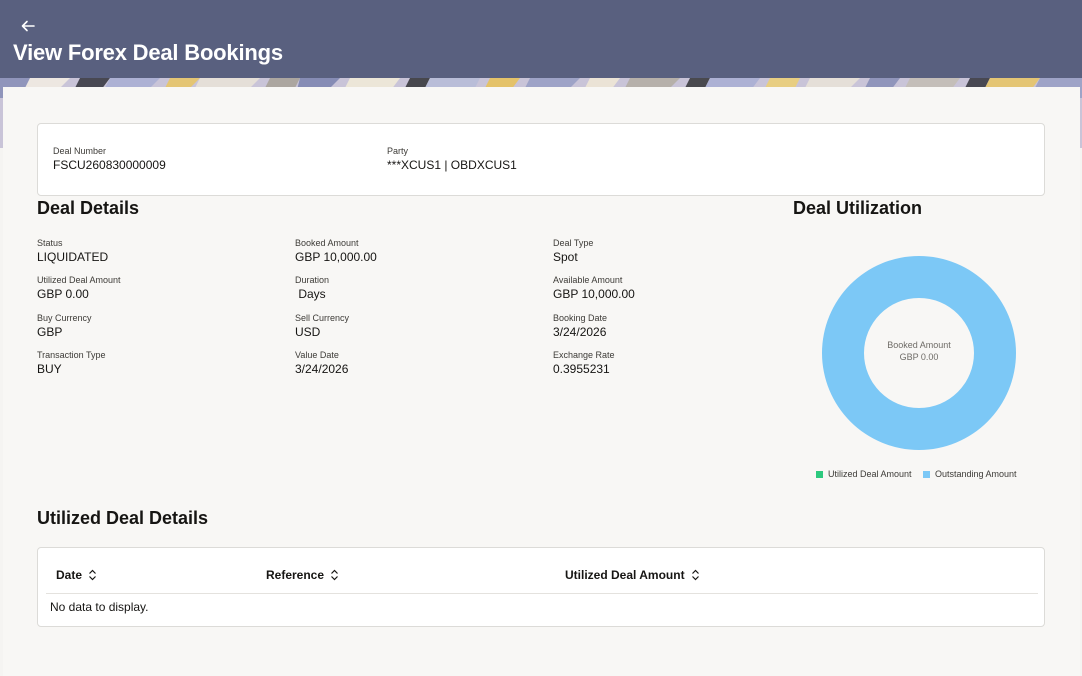  I want to click on value-date-value: 3/24/2026, so click(322, 369).